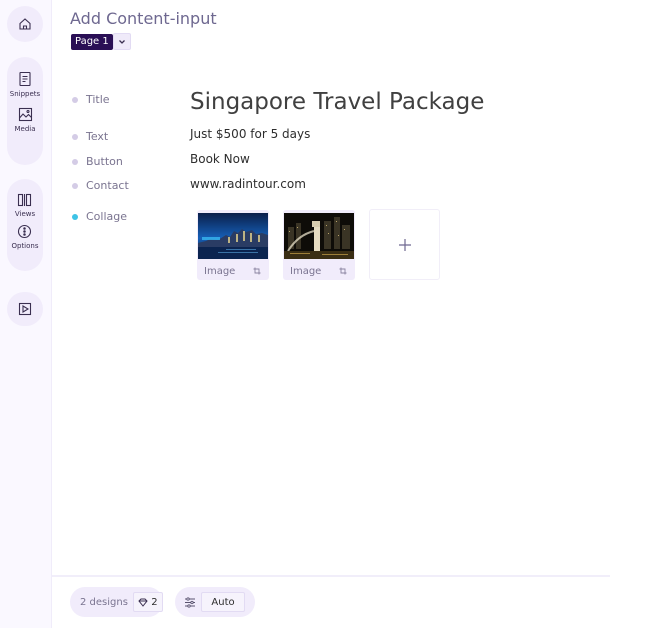 This screenshot has width=650, height=628. I want to click on more-vertical-circle-icon, so click(25, 231).